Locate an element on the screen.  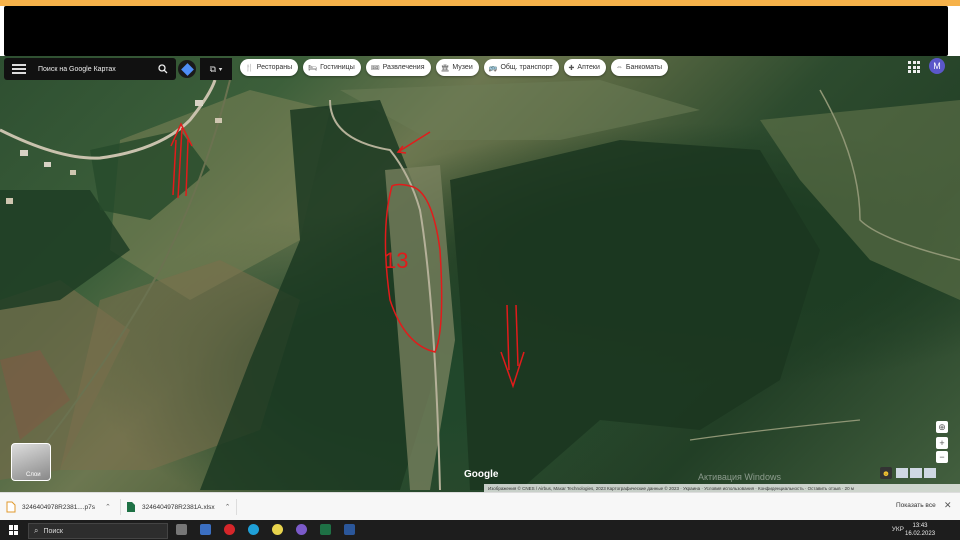
chip-transit: 🚌 Общ. транспорт is located at coordinates (521, 67).